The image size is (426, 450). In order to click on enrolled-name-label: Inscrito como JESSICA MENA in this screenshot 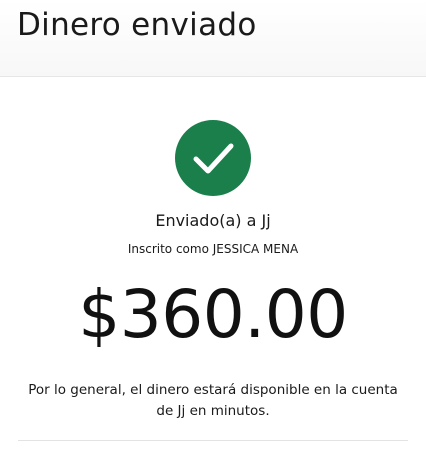, I will do `click(213, 249)`.